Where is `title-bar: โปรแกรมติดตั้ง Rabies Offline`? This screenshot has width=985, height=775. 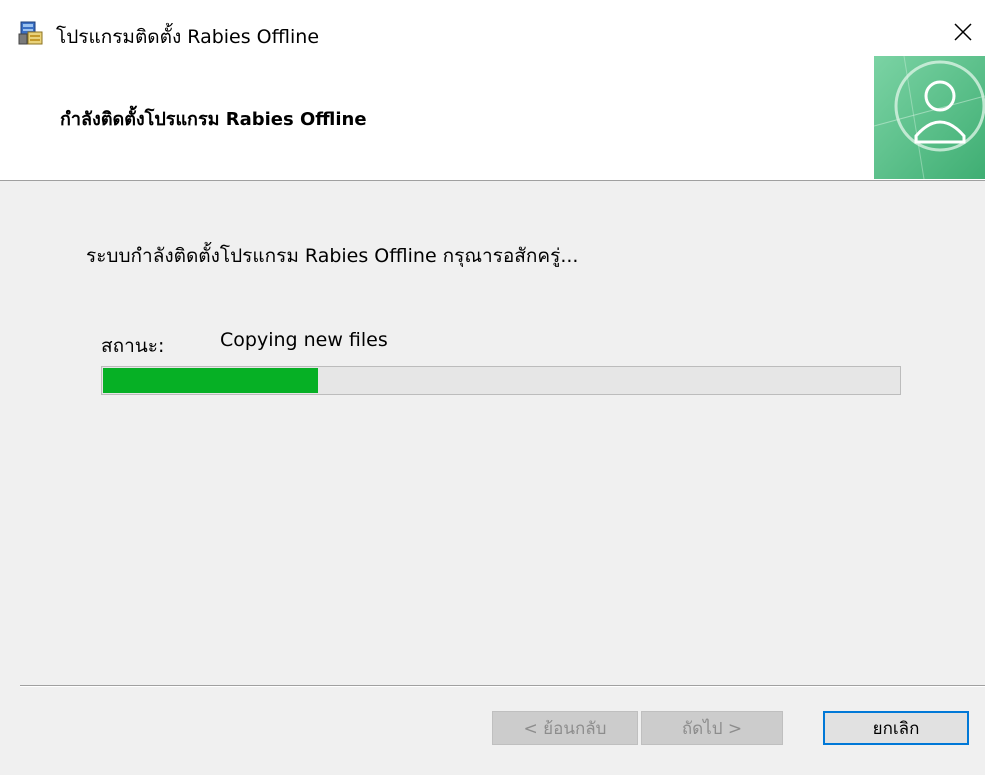 title-bar: โปรแกรมติดตั้ง Rabies Offline is located at coordinates (492, 28).